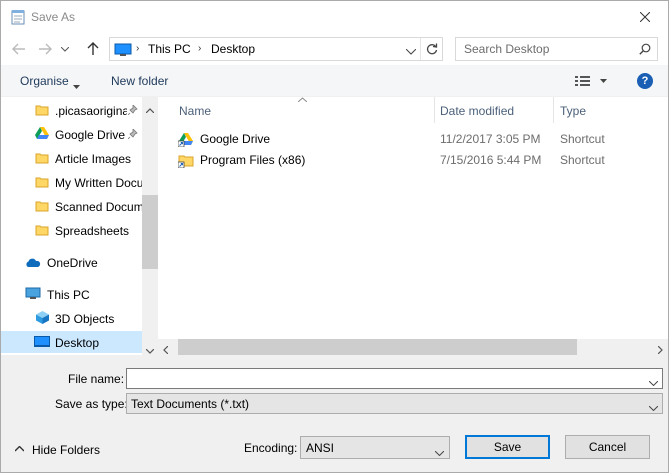 Image resolution: width=669 pixels, height=473 pixels. I want to click on save-button: Save, so click(507, 447).